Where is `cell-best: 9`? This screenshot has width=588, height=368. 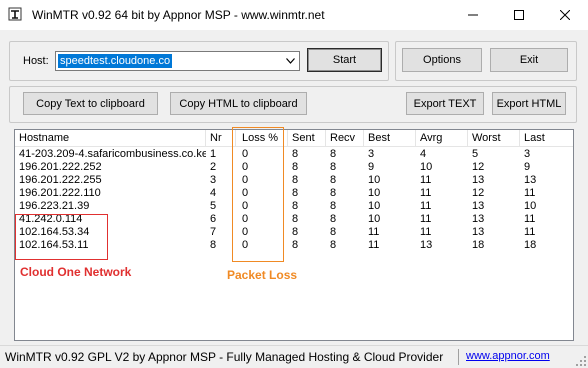 cell-best: 9 is located at coordinates (371, 167).